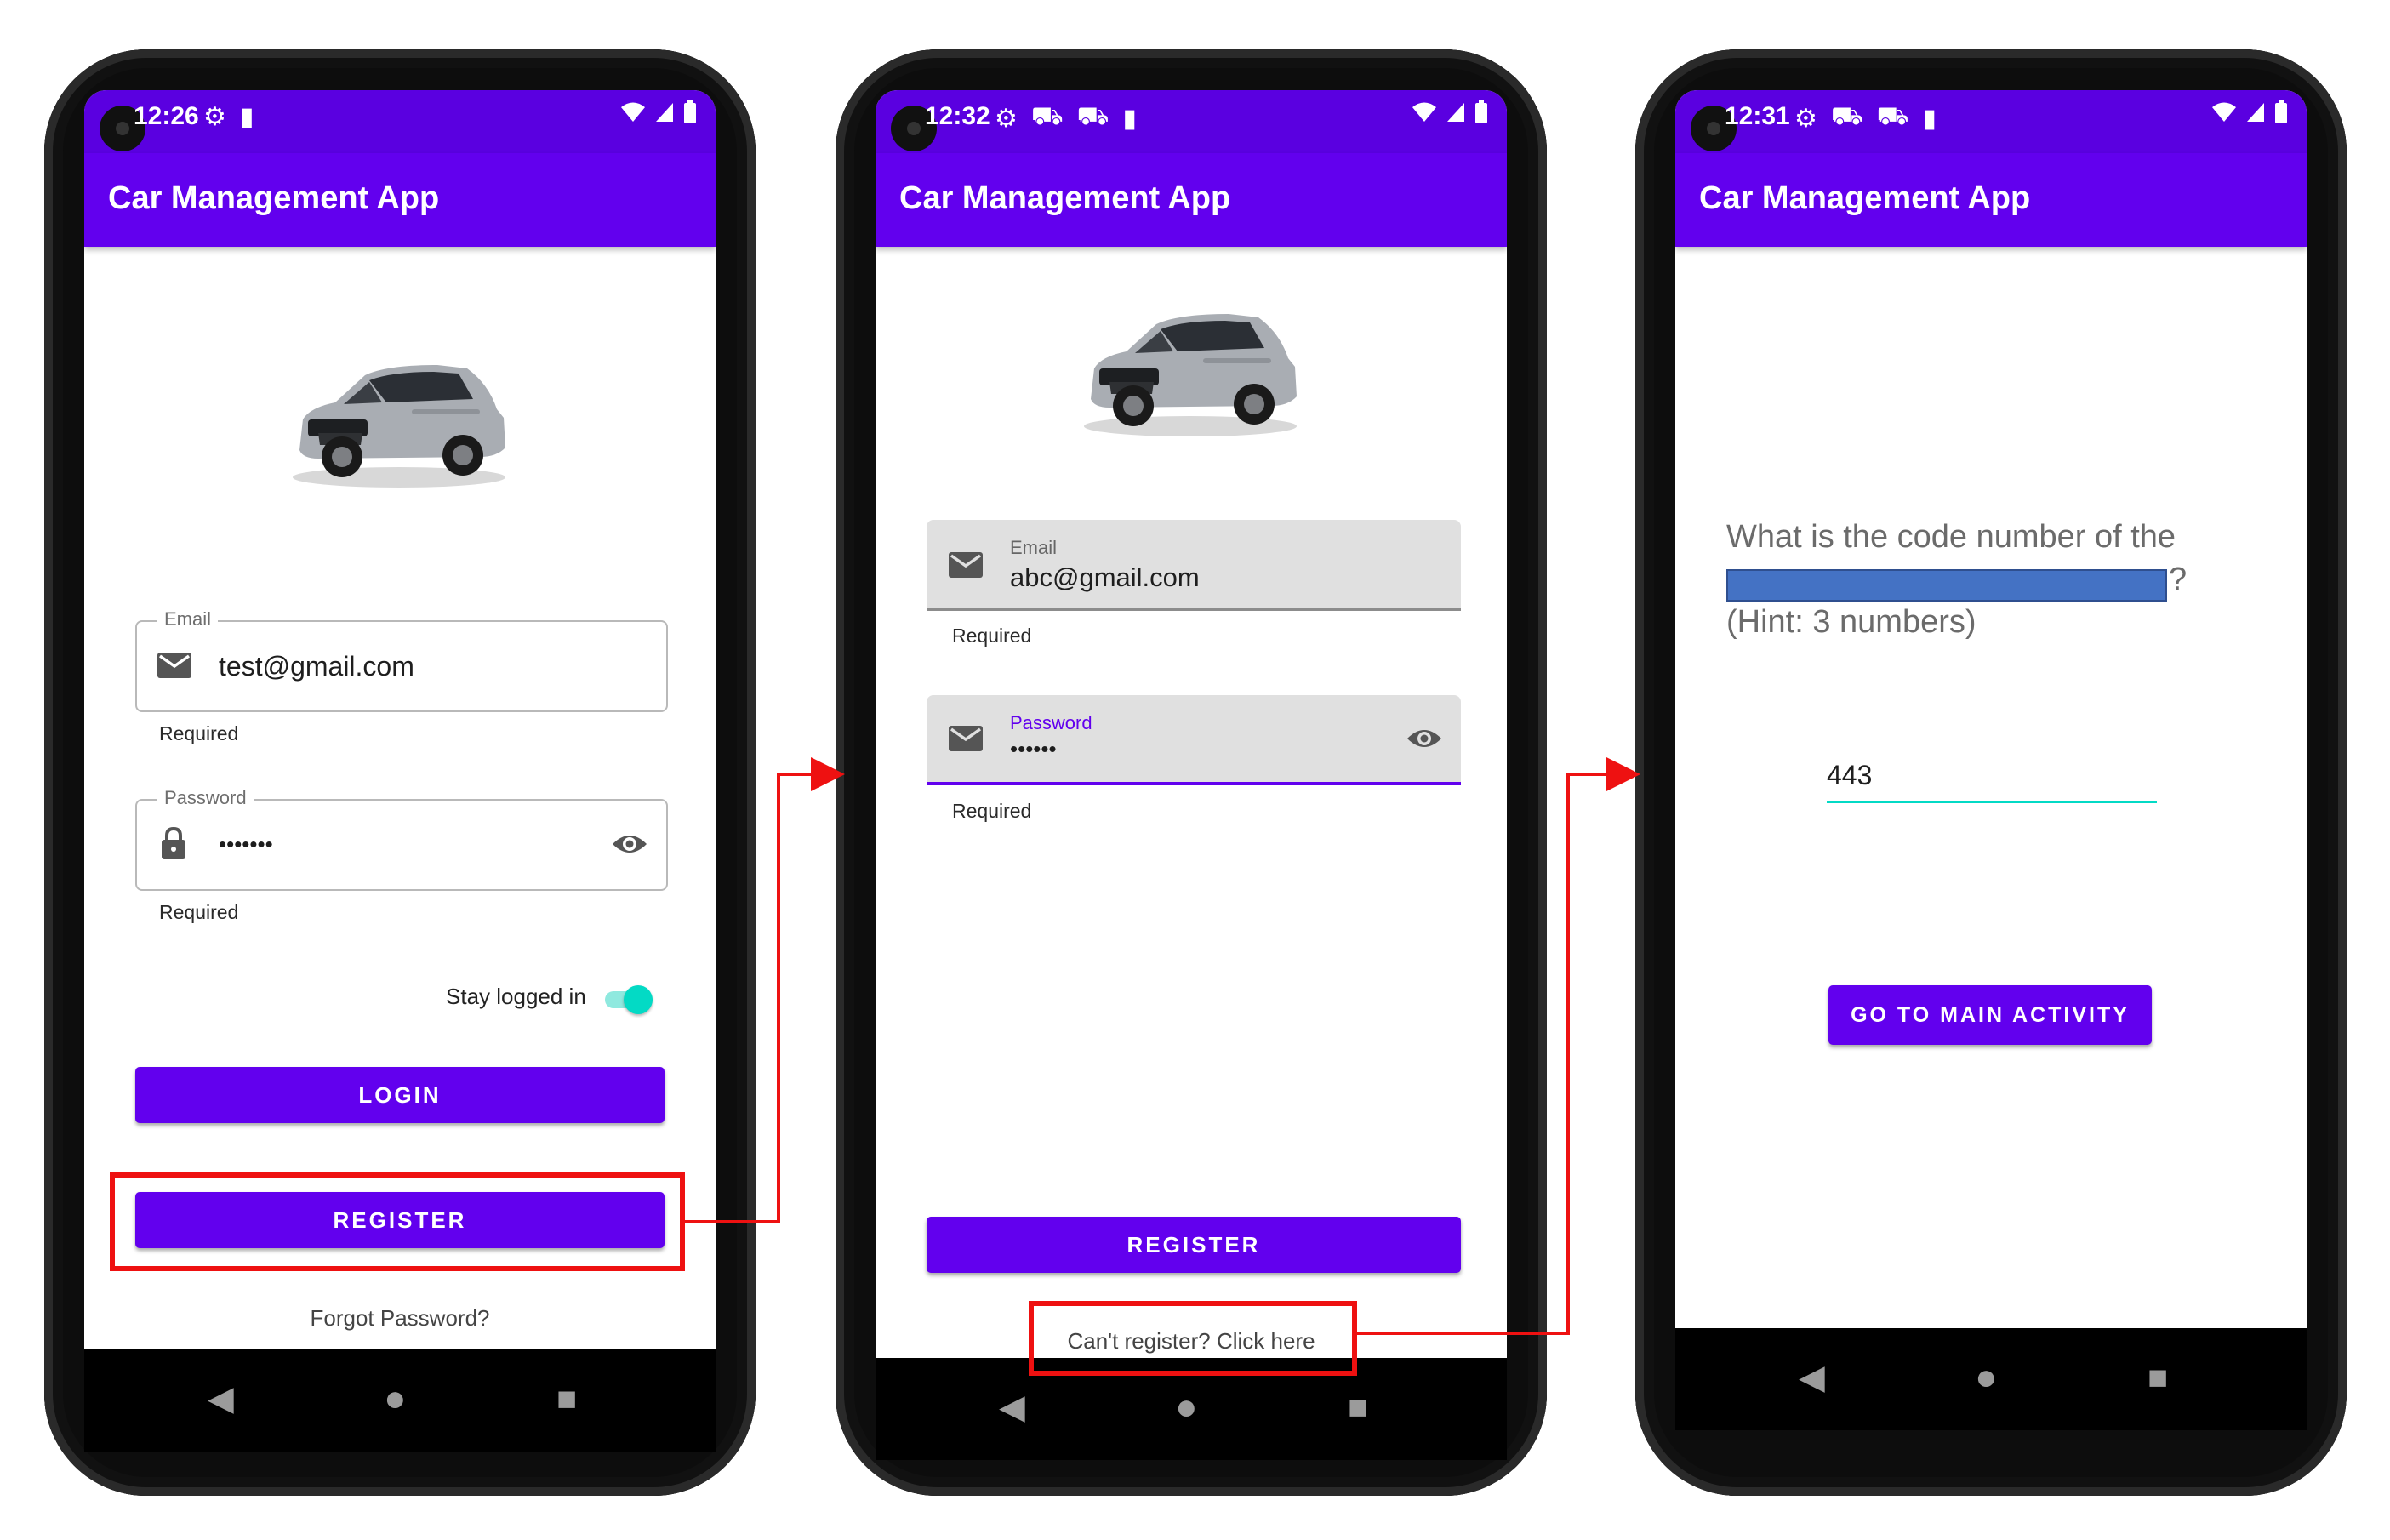  What do you see at coordinates (762, 990) in the screenshot?
I see `arrow-login-to-register` at bounding box center [762, 990].